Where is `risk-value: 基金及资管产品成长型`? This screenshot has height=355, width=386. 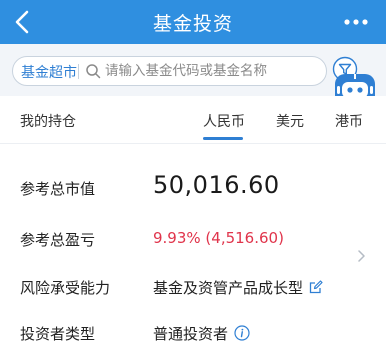 risk-value: 基金及资管产品成长型 is located at coordinates (228, 288).